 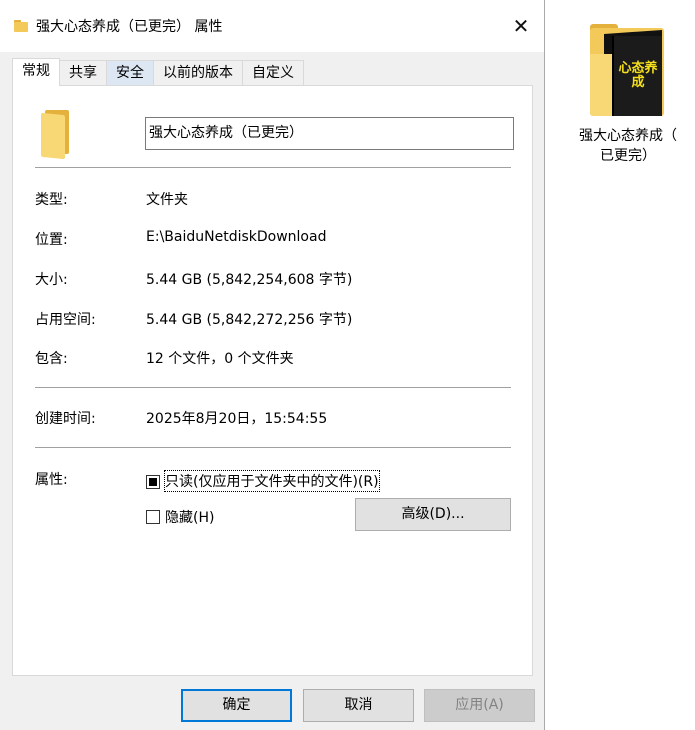 I want to click on tab-security: 安全, so click(x=130, y=73).